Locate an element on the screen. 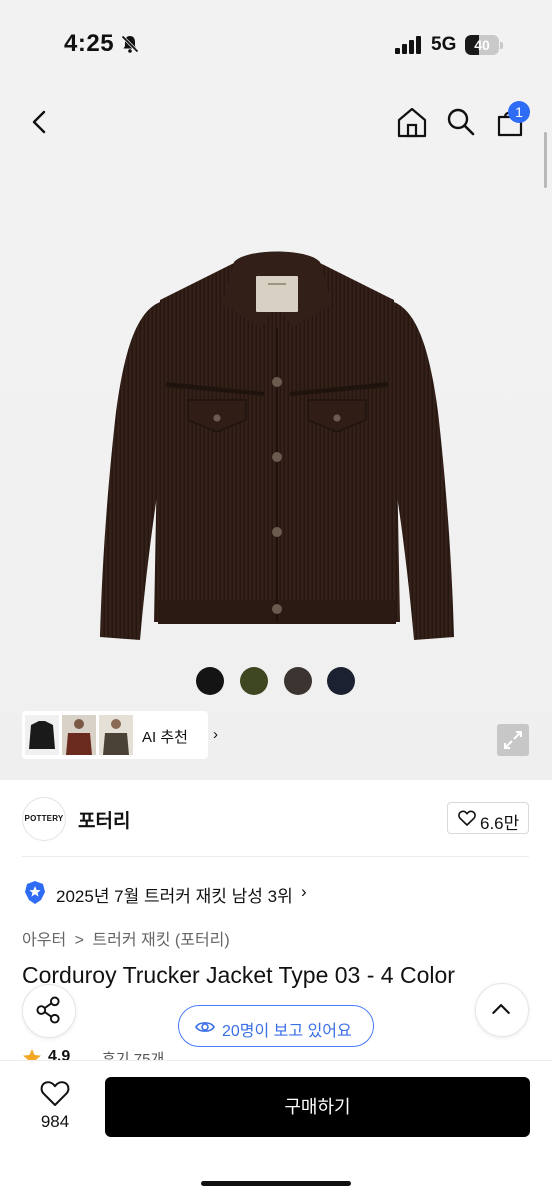 Image resolution: width=552 pixels, height=1200 pixels. bottom-action-bar: 984 구매하기 is located at coordinates (276, 1130).